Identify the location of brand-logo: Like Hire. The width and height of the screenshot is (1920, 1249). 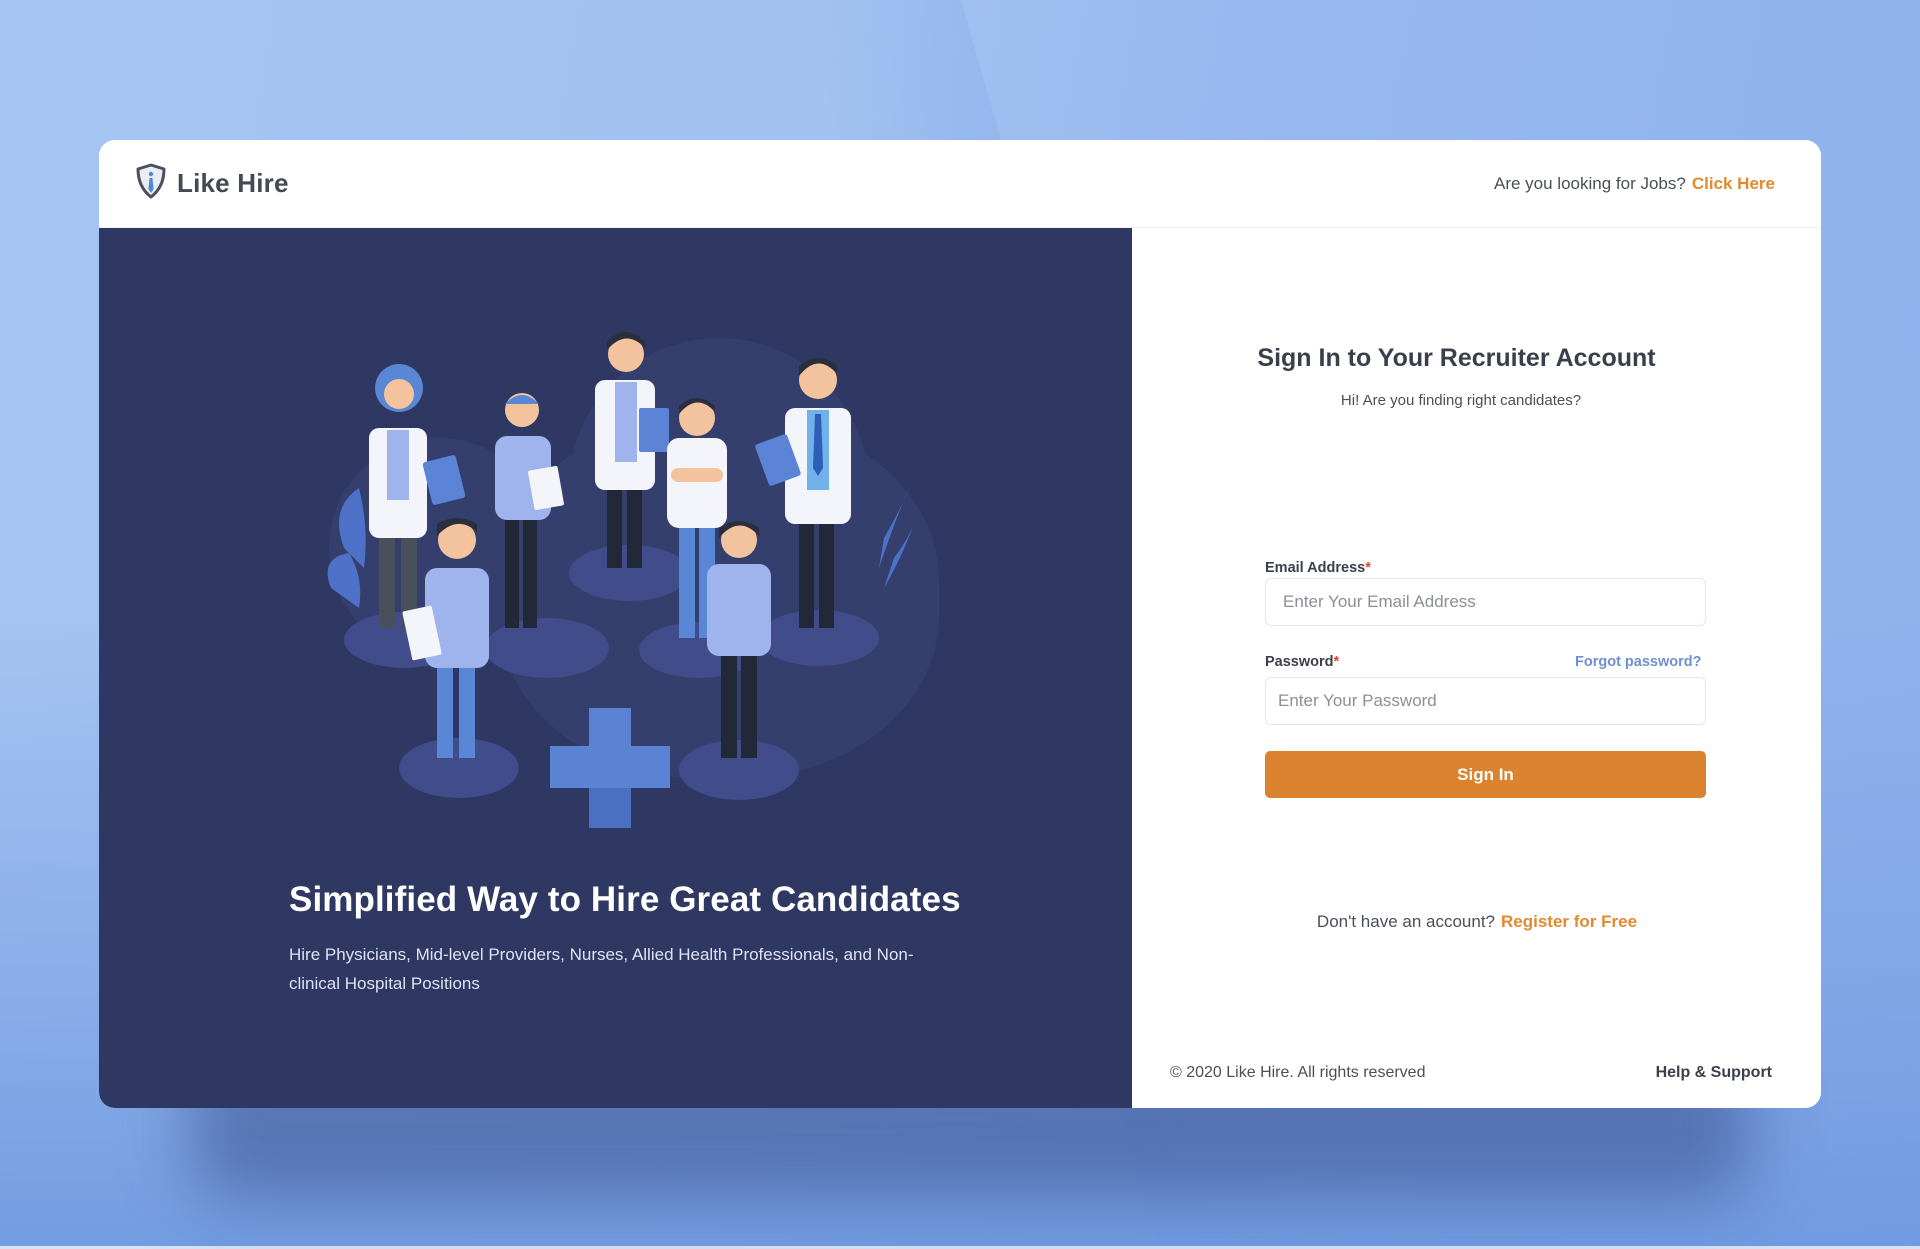
(212, 183).